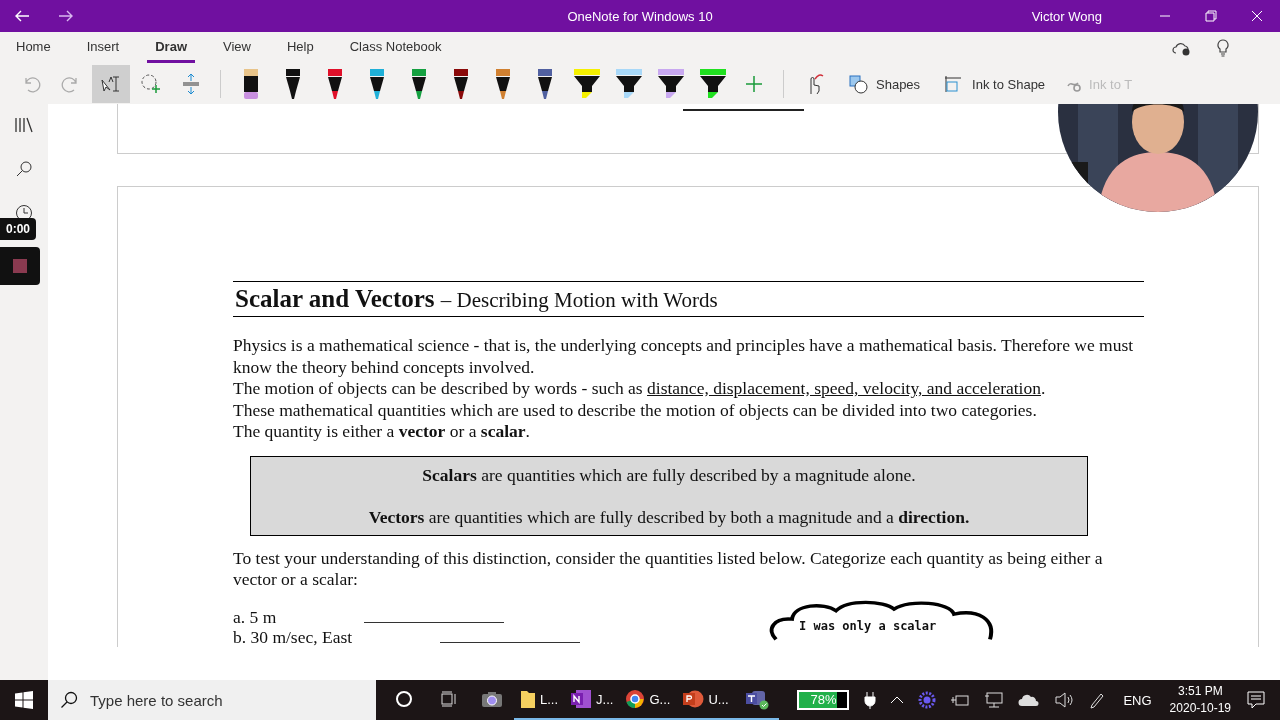  What do you see at coordinates (635, 410) in the screenshot?
I see `paragraph: These mathematical quantities which are used to describe the motion of objects can be divided into two categories.` at bounding box center [635, 410].